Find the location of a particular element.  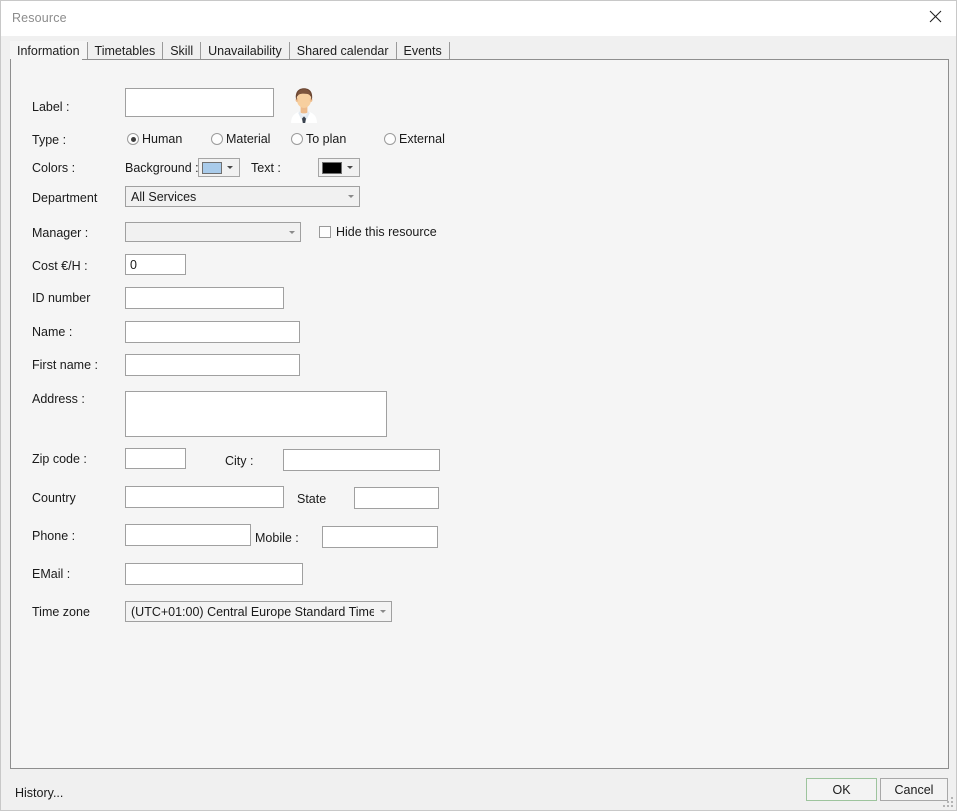

tab-skill: Skill is located at coordinates (182, 50).